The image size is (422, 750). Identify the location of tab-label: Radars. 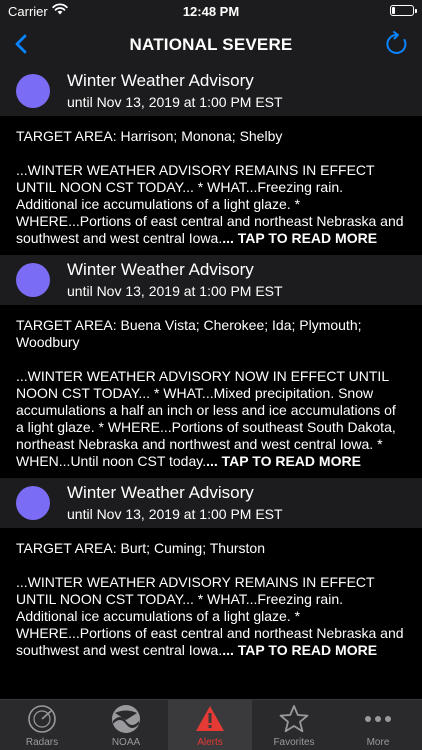
(42, 742).